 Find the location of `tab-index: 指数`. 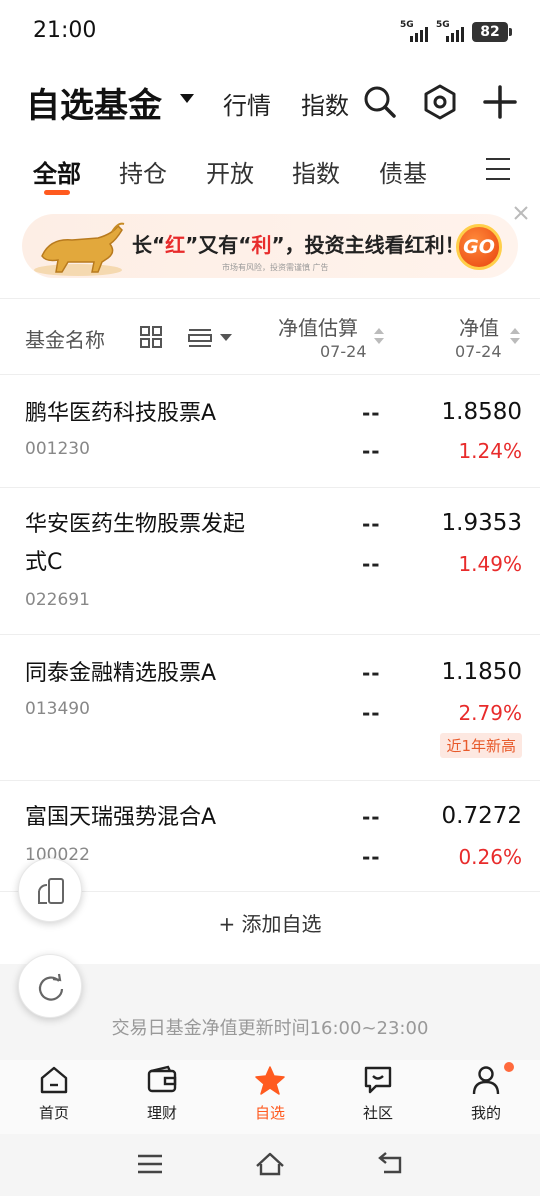

tab-index: 指数 is located at coordinates (316, 171).